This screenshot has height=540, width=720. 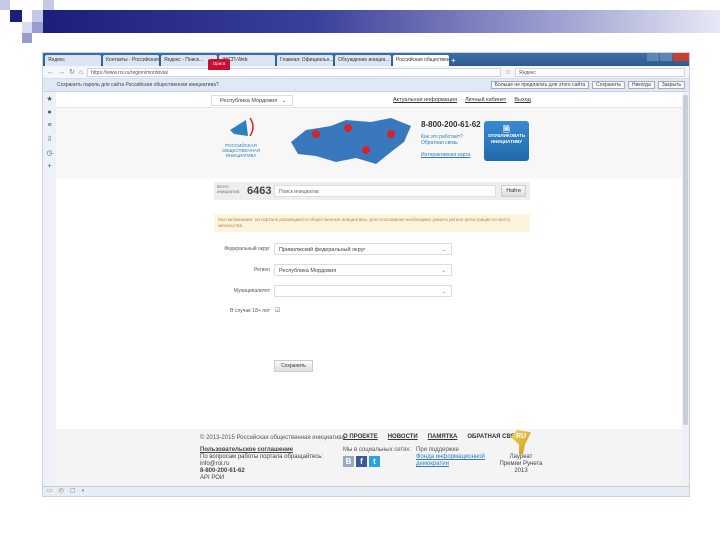 What do you see at coordinates (506, 138) in the screenshot?
I see `publish-label: ОПУБЛИКОВАТЬ ИНИЦИАТИВУ` at bounding box center [506, 138].